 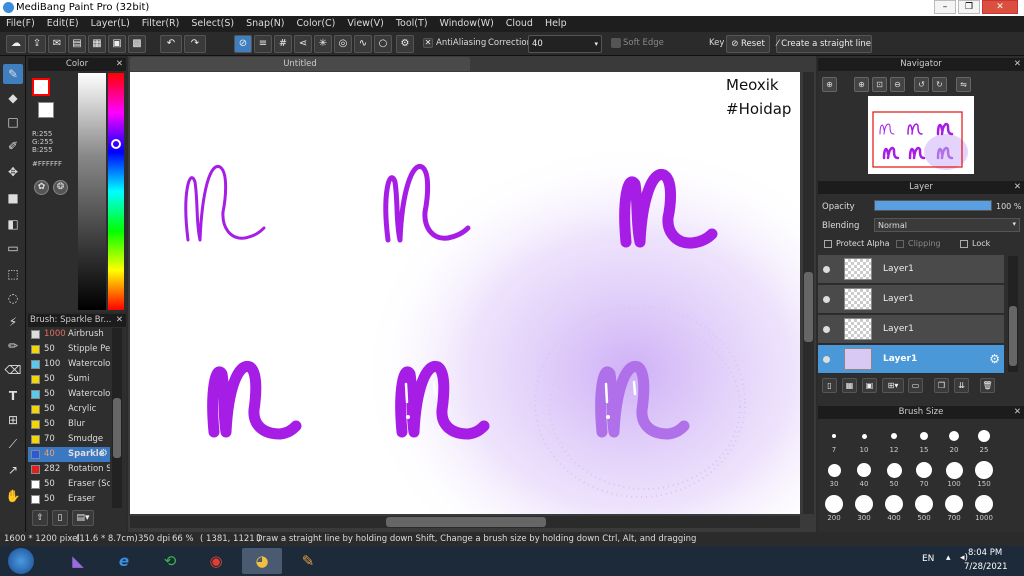 What do you see at coordinates (78, 561) in the screenshot?
I see `visual-studio-icon: ◣` at bounding box center [78, 561].